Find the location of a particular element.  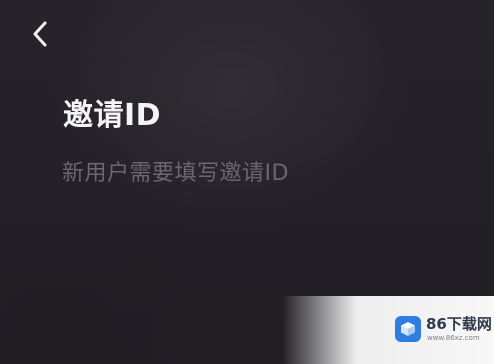

chevron-left-icon is located at coordinates (40, 34).